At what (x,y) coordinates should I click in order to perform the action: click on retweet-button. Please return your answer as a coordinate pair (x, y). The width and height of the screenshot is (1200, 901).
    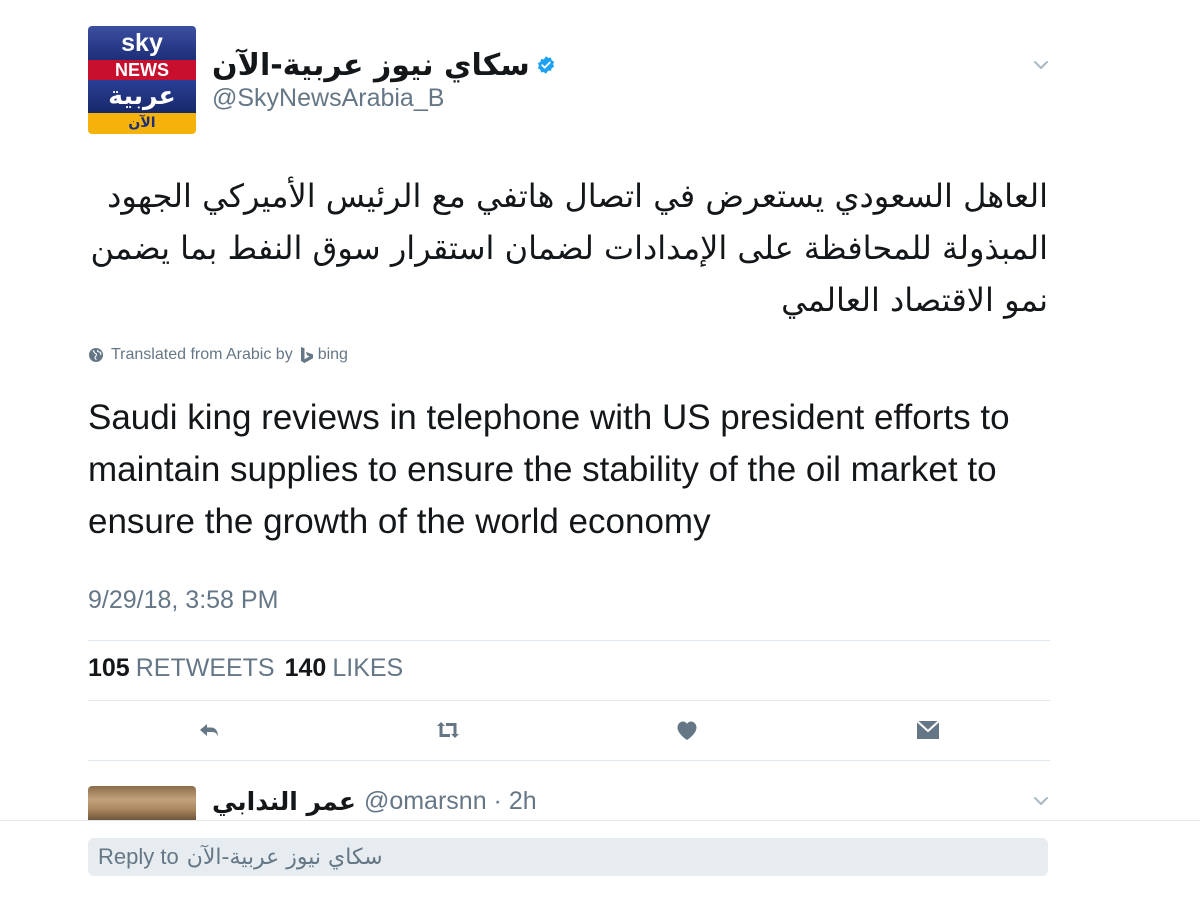
    Looking at the image, I should click on (448, 730).